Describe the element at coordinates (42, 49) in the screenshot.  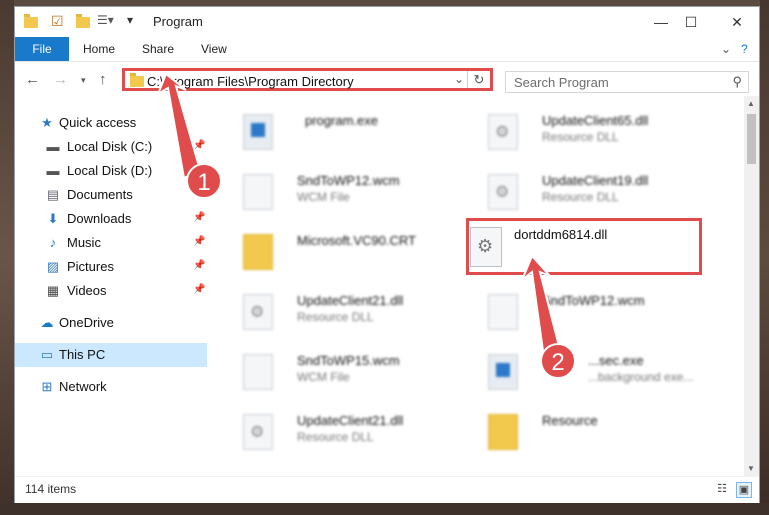
I see `tab-file: File` at that location.